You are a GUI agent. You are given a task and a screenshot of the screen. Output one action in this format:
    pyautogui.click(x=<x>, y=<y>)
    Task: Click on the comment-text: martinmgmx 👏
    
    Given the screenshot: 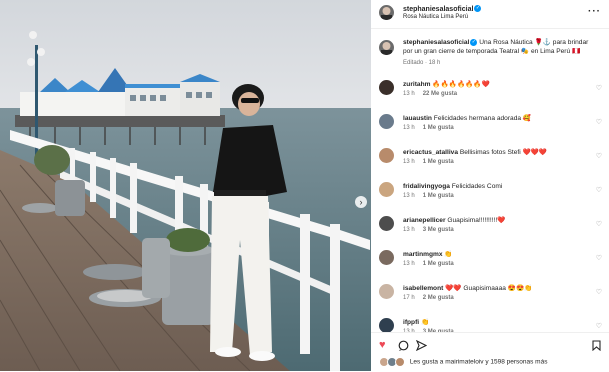 What is the action you would take?
    pyautogui.click(x=495, y=254)
    